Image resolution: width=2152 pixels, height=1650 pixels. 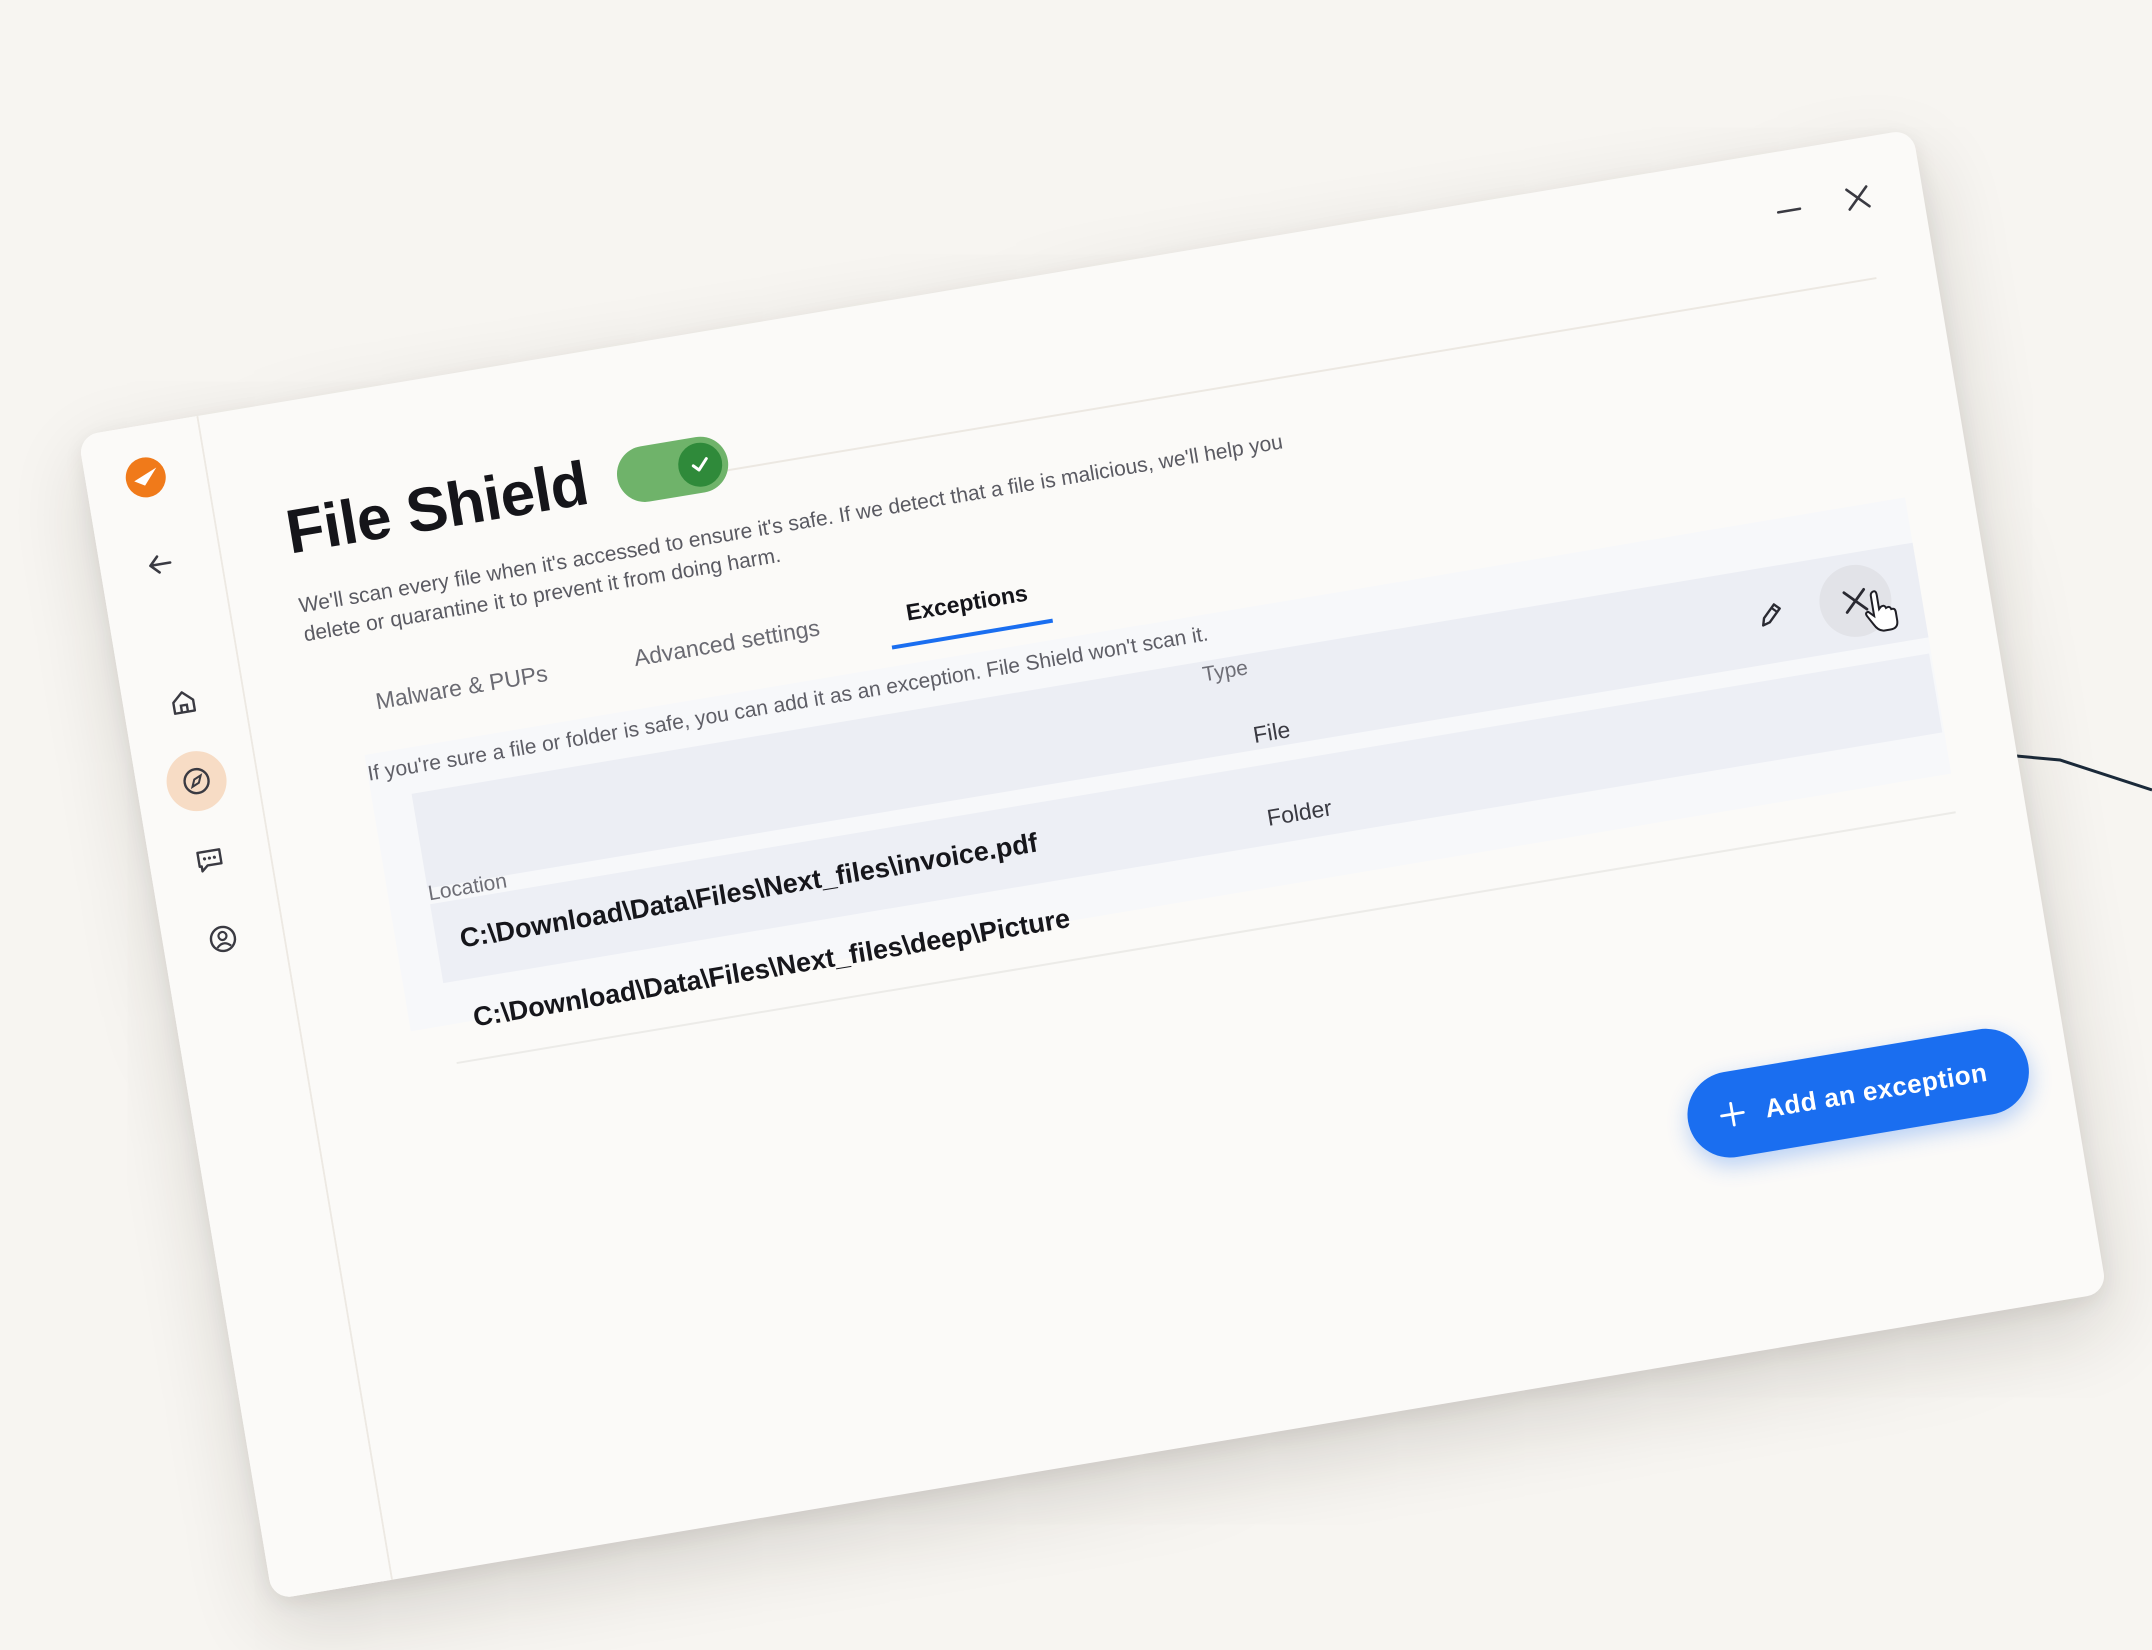 What do you see at coordinates (160, 564) in the screenshot?
I see `back-arrow-icon` at bounding box center [160, 564].